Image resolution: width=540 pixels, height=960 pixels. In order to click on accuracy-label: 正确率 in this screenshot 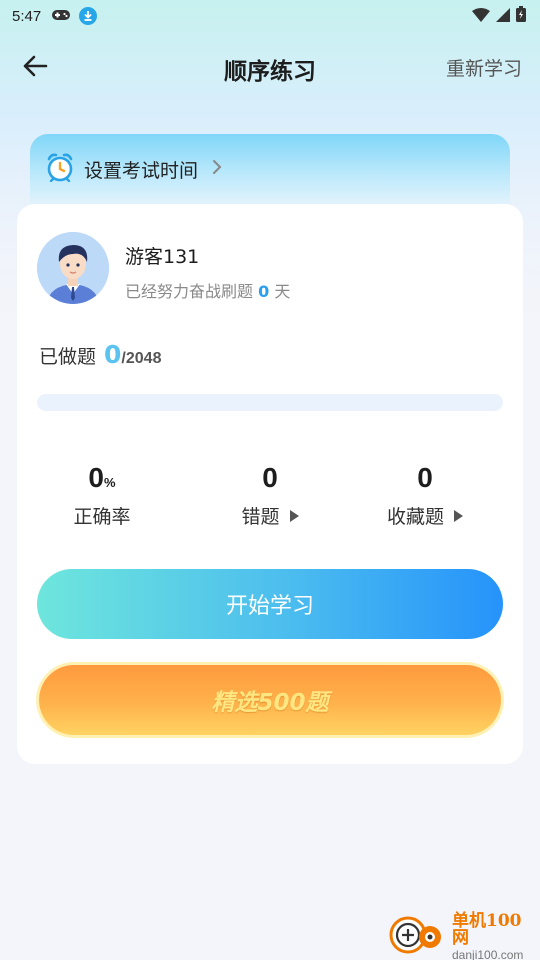, I will do `click(102, 515)`.